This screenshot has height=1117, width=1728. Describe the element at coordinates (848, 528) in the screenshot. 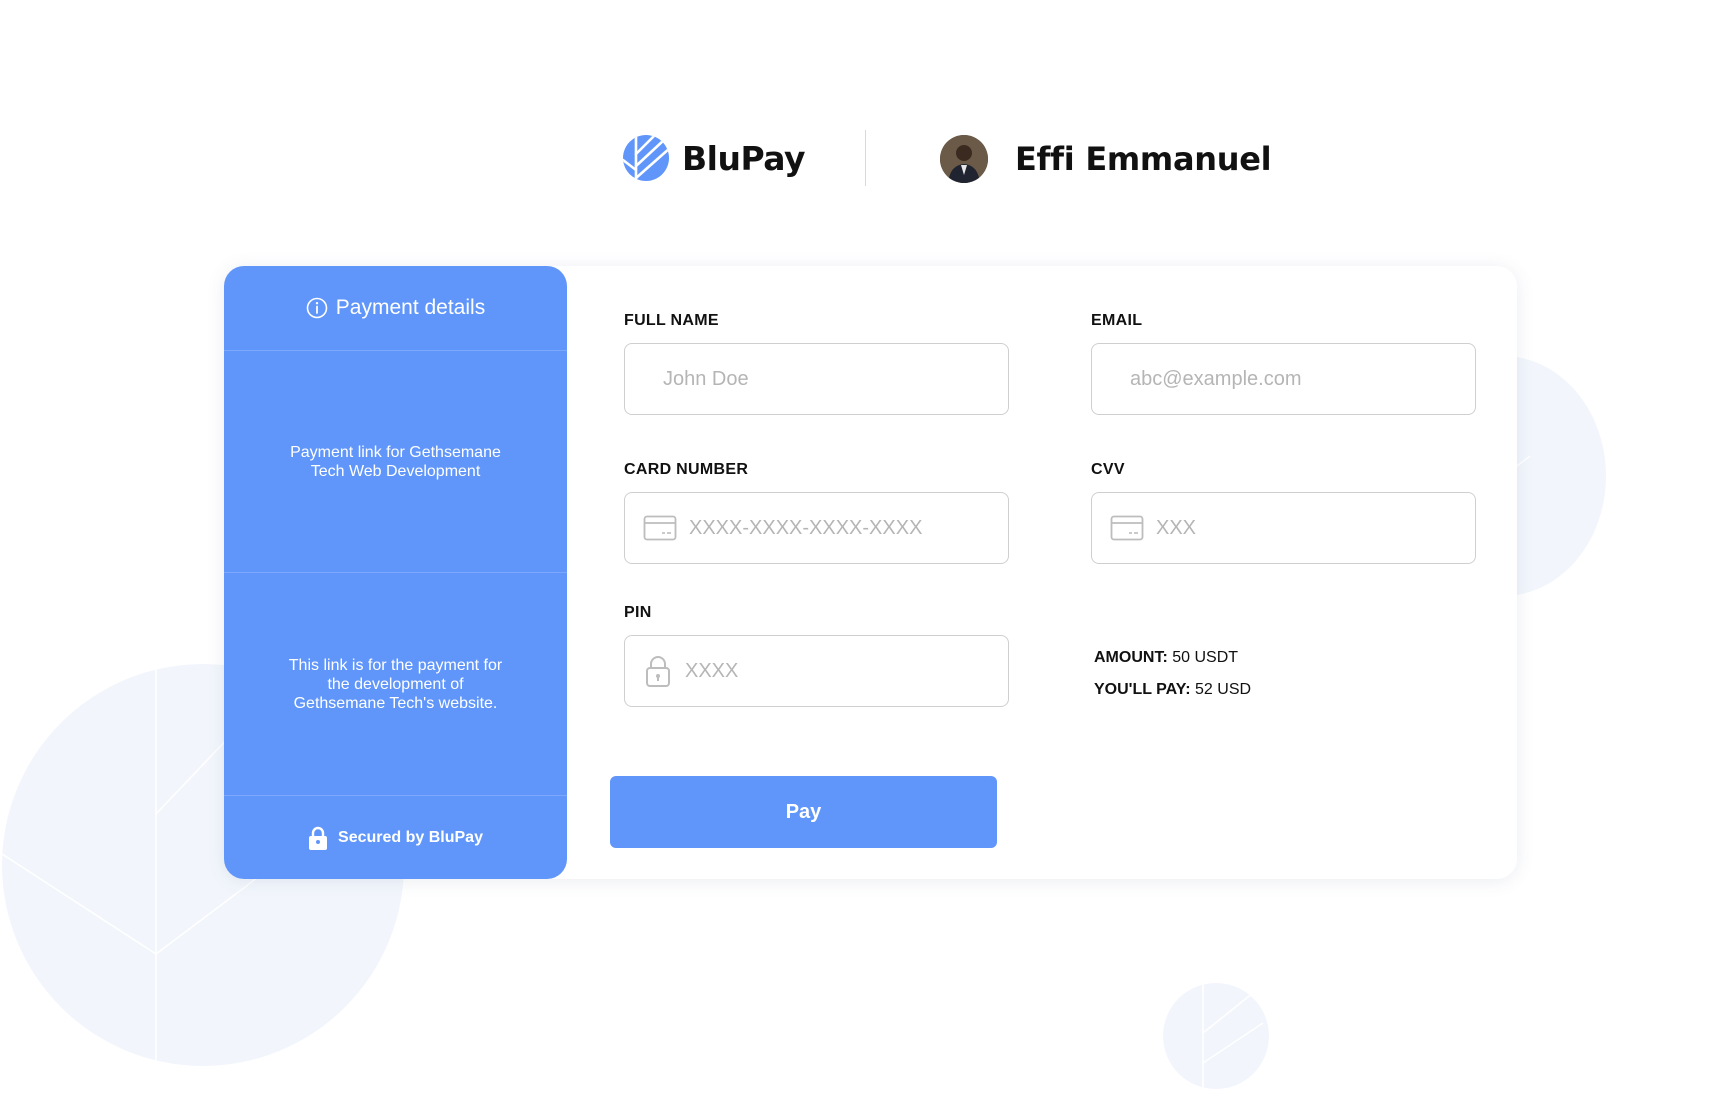

I see `card-number-input` at that location.